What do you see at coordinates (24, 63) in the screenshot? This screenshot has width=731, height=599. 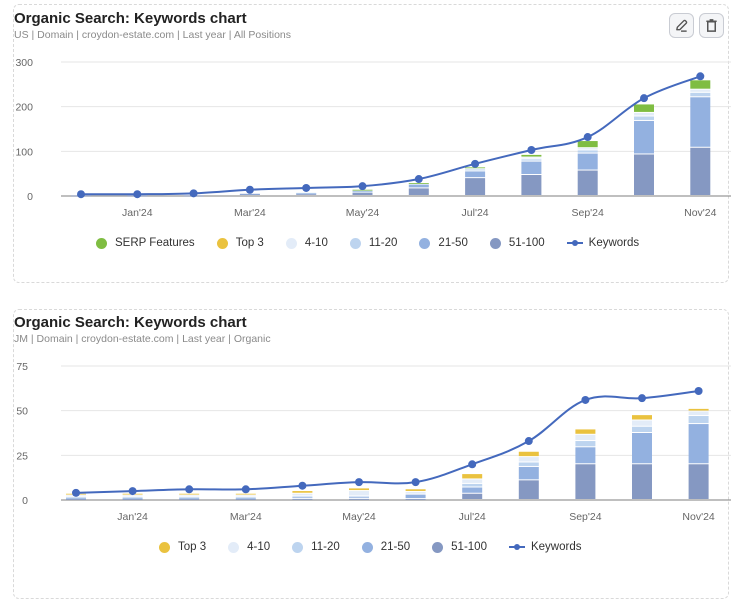 I see `y-tick-label: 300` at bounding box center [24, 63].